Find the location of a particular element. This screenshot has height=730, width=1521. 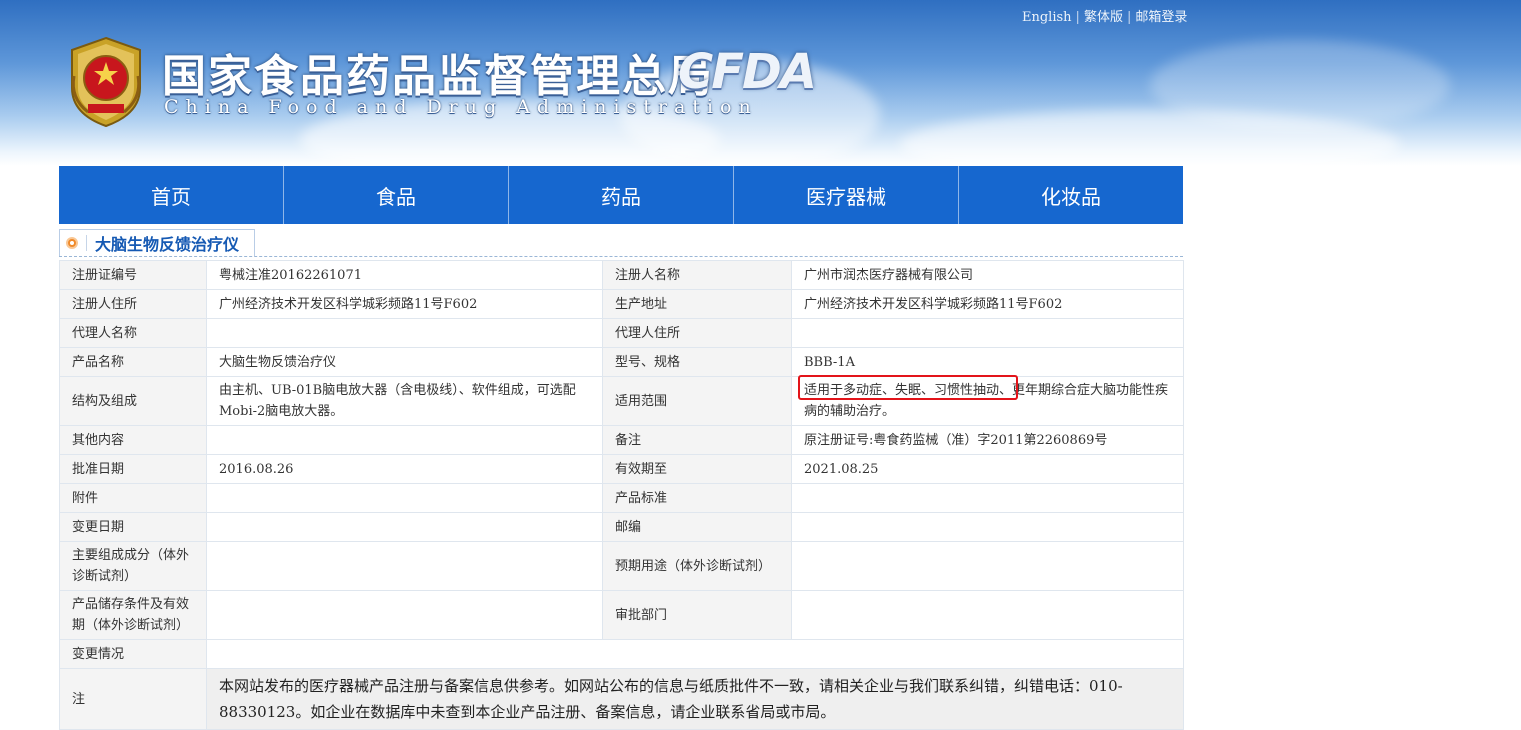

table-row: 主要组成成分（体外诊断试剂） 预期用途（体外诊断试剂） is located at coordinates (621, 566).